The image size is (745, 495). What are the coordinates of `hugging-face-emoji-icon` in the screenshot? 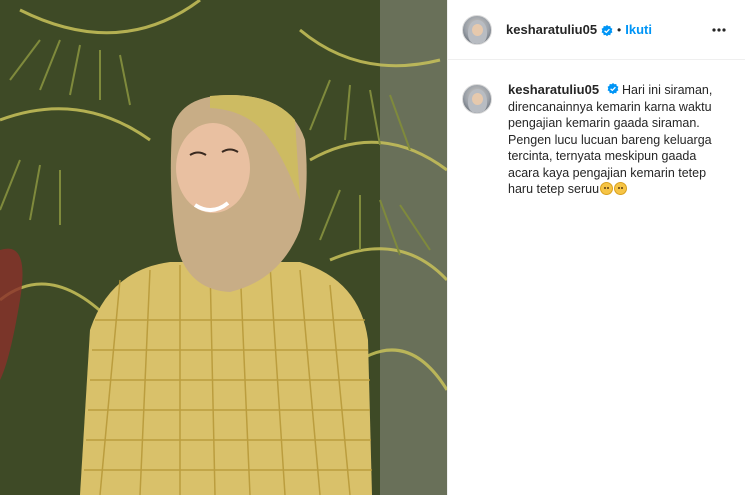 It's located at (621, 188).